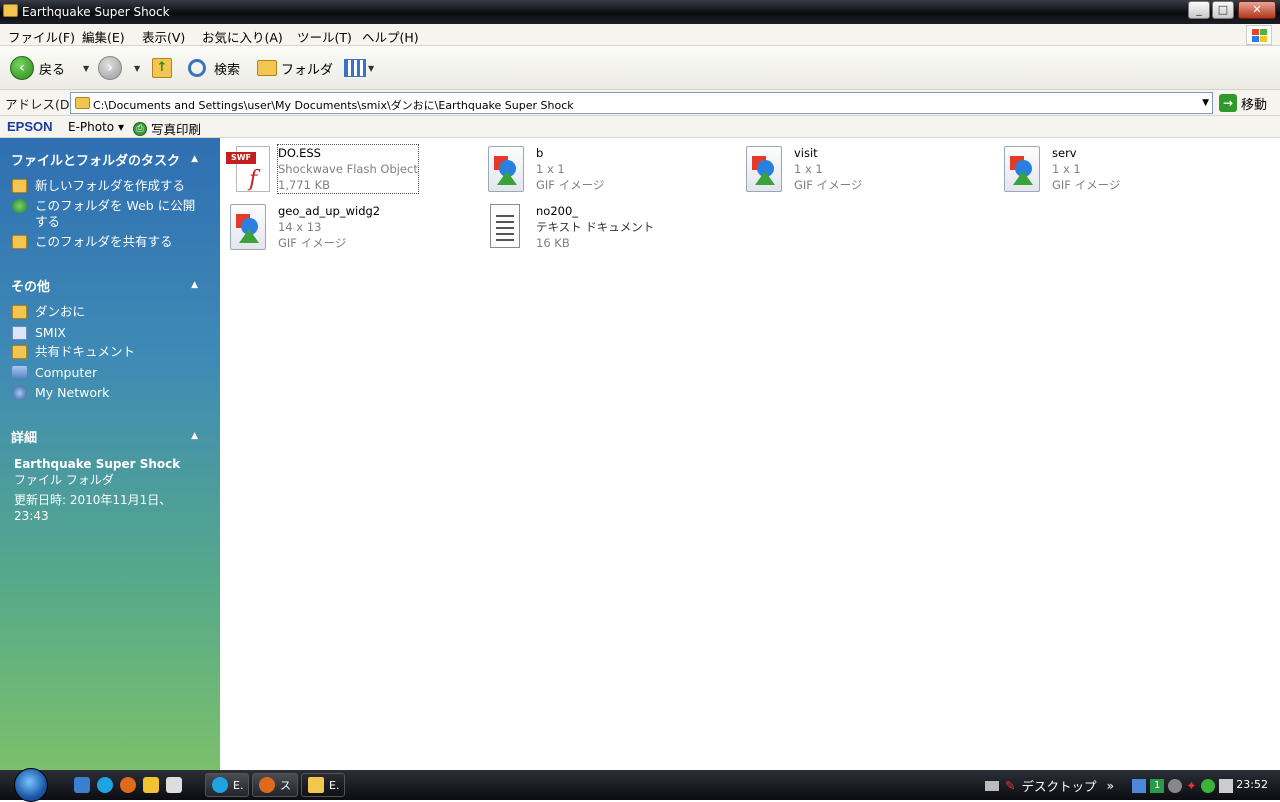 This screenshot has height=802, width=1280. Describe the element at coordinates (92, 242) in the screenshot. I see `share-folder-link: このフォルダを共有する` at that location.